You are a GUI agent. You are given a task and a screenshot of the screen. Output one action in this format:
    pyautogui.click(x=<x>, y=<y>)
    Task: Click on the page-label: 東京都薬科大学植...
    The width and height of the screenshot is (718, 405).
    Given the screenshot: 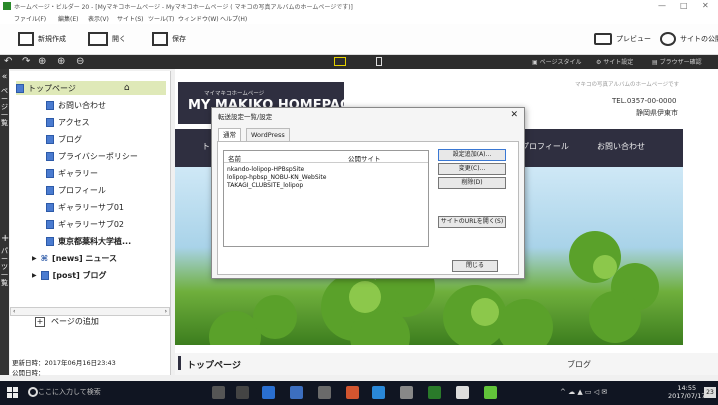 What is the action you would take?
    pyautogui.click(x=95, y=241)
    